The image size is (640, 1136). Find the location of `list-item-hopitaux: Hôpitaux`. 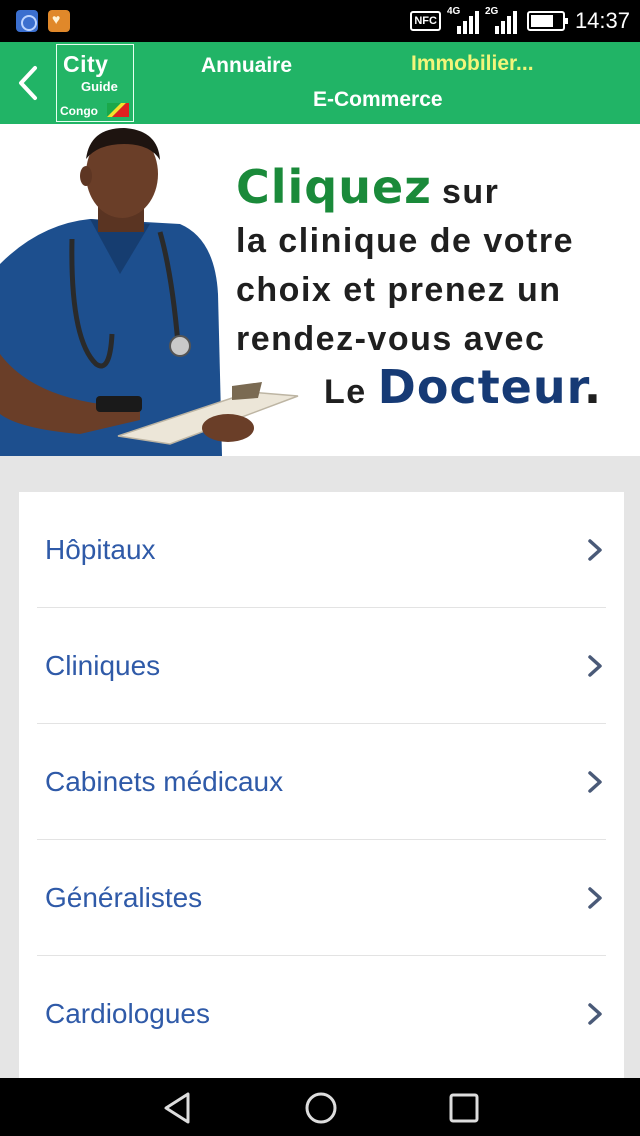

list-item-hopitaux: Hôpitaux is located at coordinates (321, 550).